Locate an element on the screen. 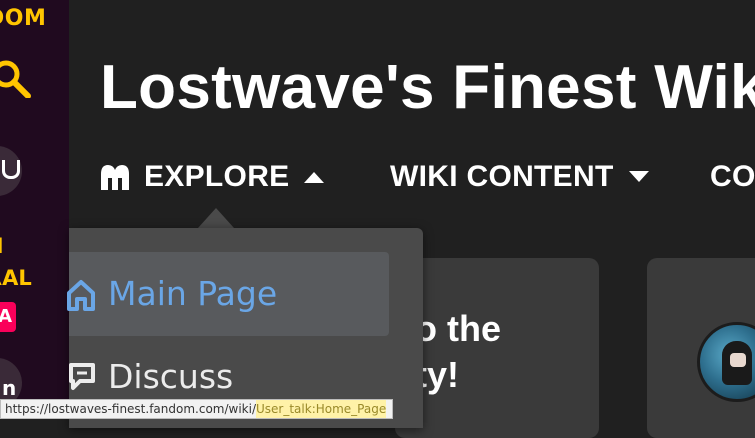 Image resolution: width=755 pixels, height=438 pixels. chevron-up-icon is located at coordinates (314, 177).